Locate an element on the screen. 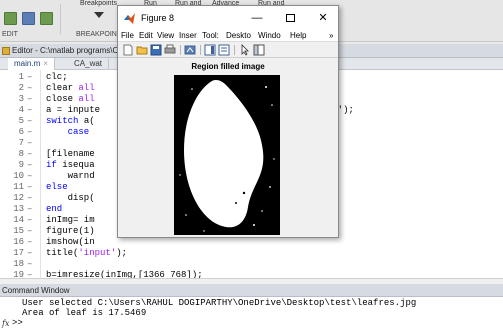 This screenshot has height=328, width=503. open-icon is located at coordinates (142, 50).